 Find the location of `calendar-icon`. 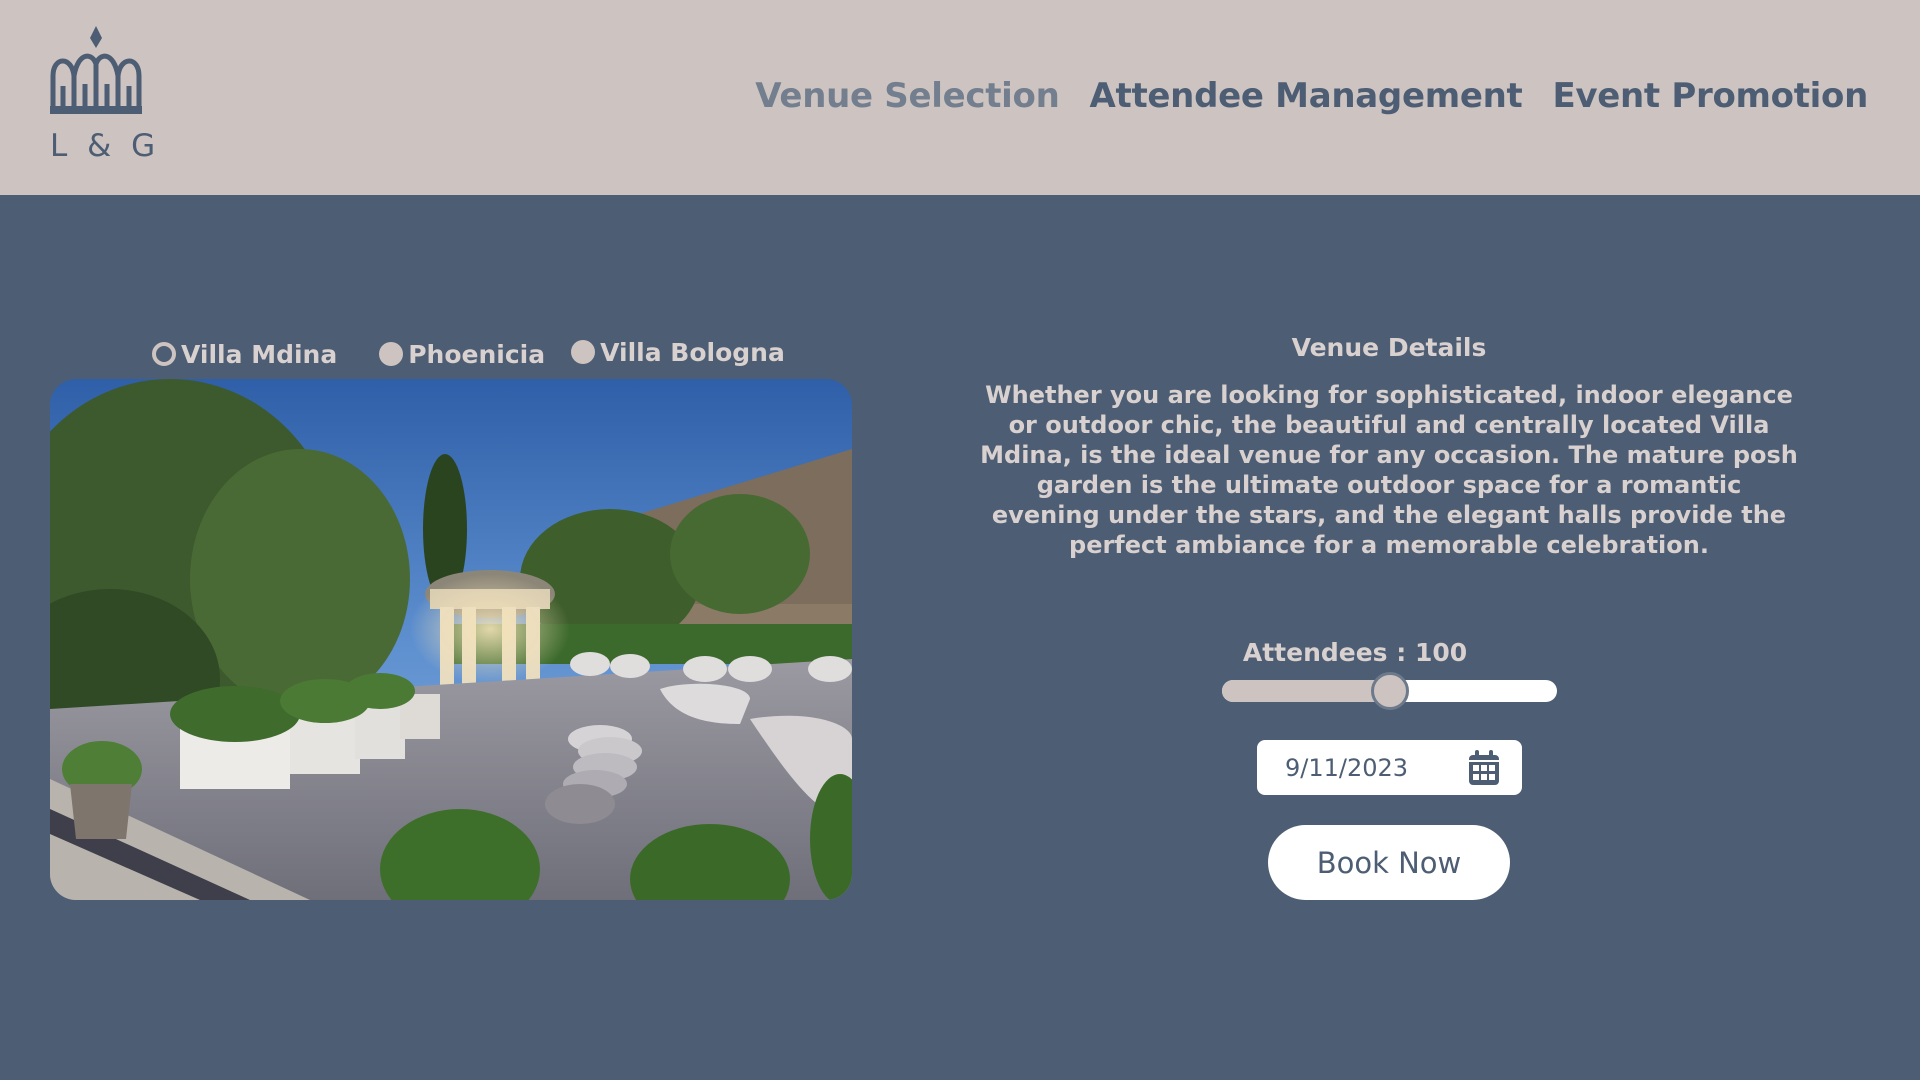

calendar-icon is located at coordinates (1484, 767).